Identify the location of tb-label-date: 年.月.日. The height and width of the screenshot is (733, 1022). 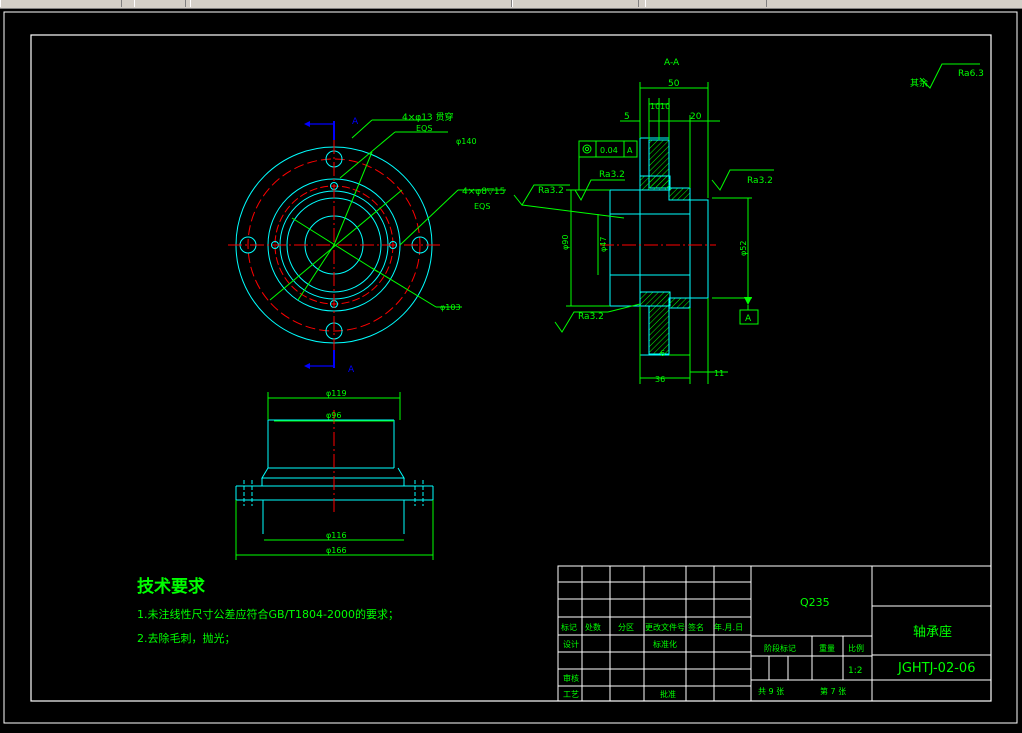
(728, 627).